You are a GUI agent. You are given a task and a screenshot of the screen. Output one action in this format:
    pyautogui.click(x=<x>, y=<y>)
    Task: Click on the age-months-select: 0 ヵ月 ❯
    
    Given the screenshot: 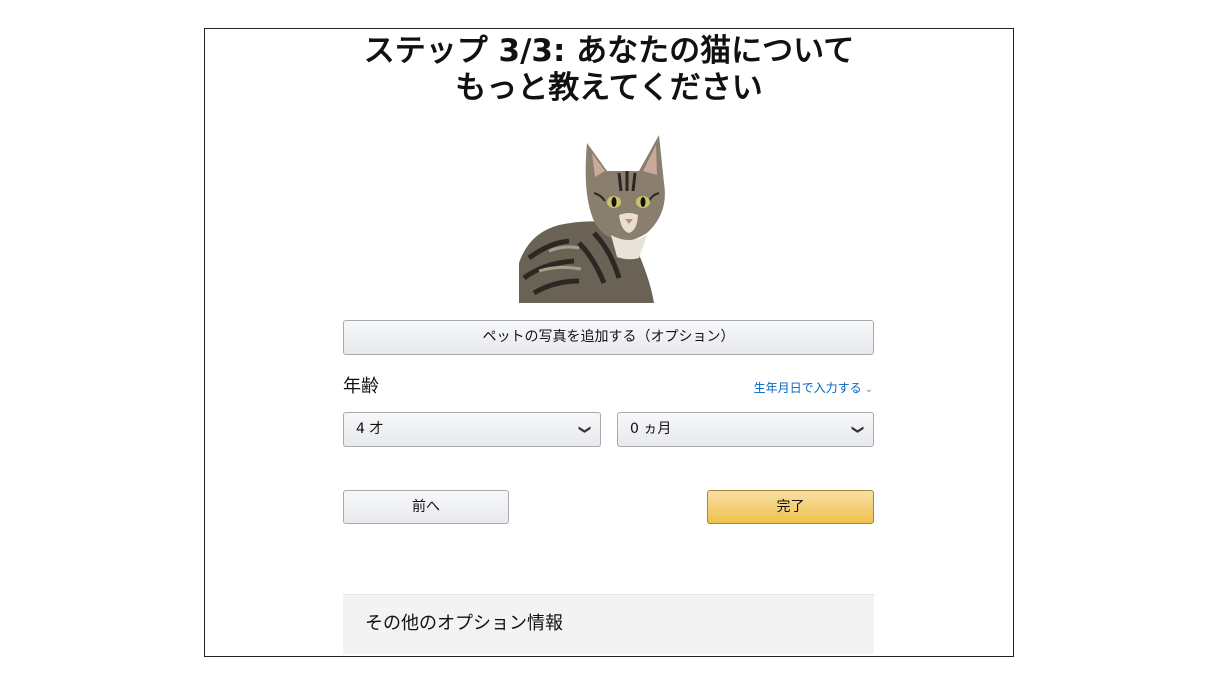 What is the action you would take?
    pyautogui.click(x=745, y=429)
    